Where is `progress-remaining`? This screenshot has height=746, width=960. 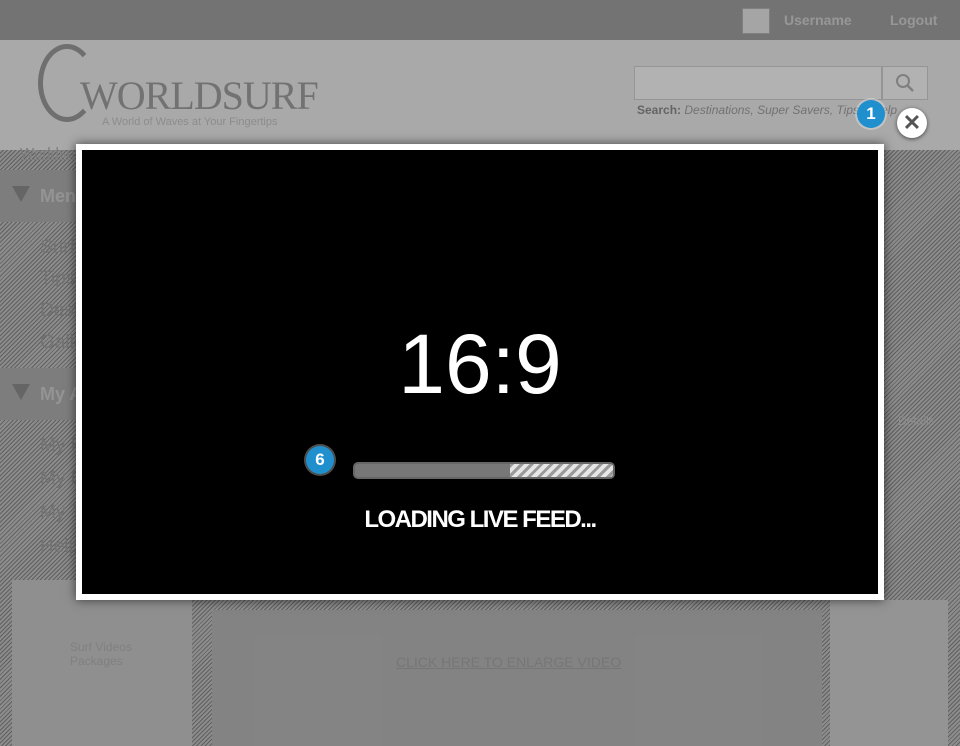
progress-remaining is located at coordinates (561, 470).